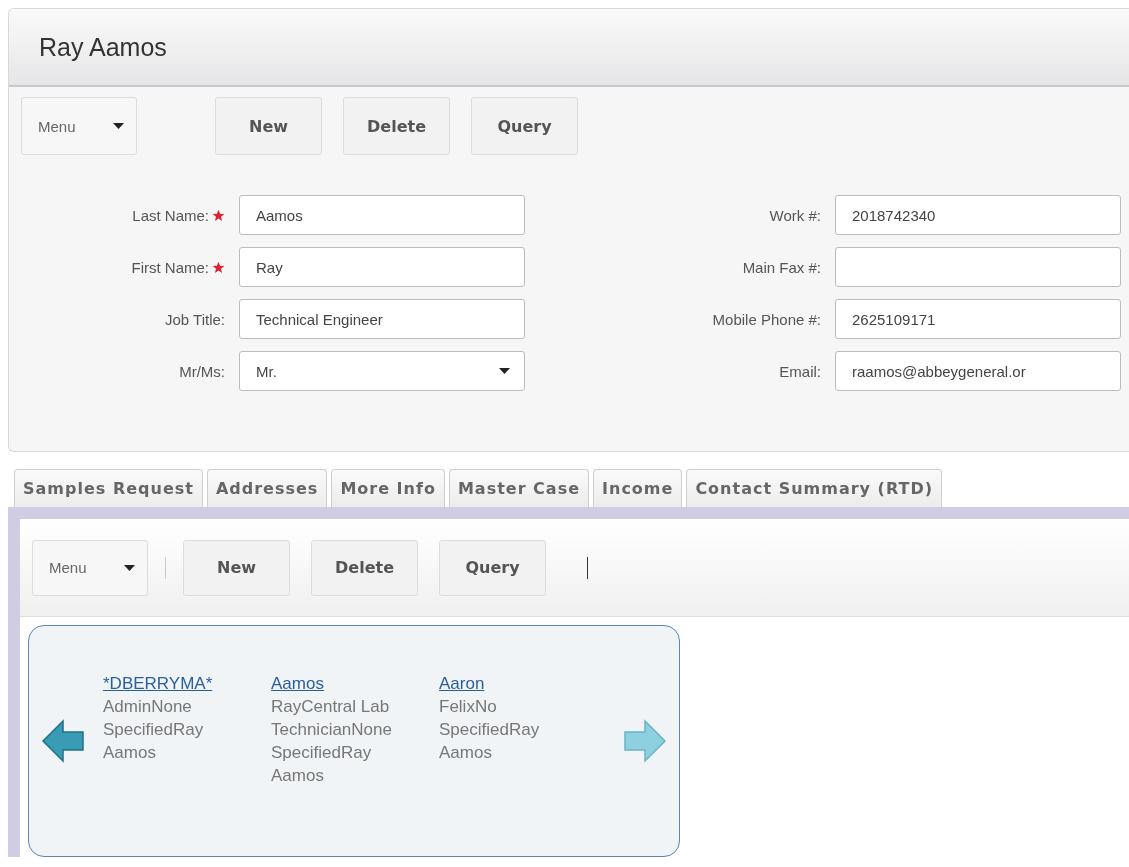 This screenshot has height=867, width=1129. What do you see at coordinates (382, 215) in the screenshot?
I see `text-field: Aamos` at bounding box center [382, 215].